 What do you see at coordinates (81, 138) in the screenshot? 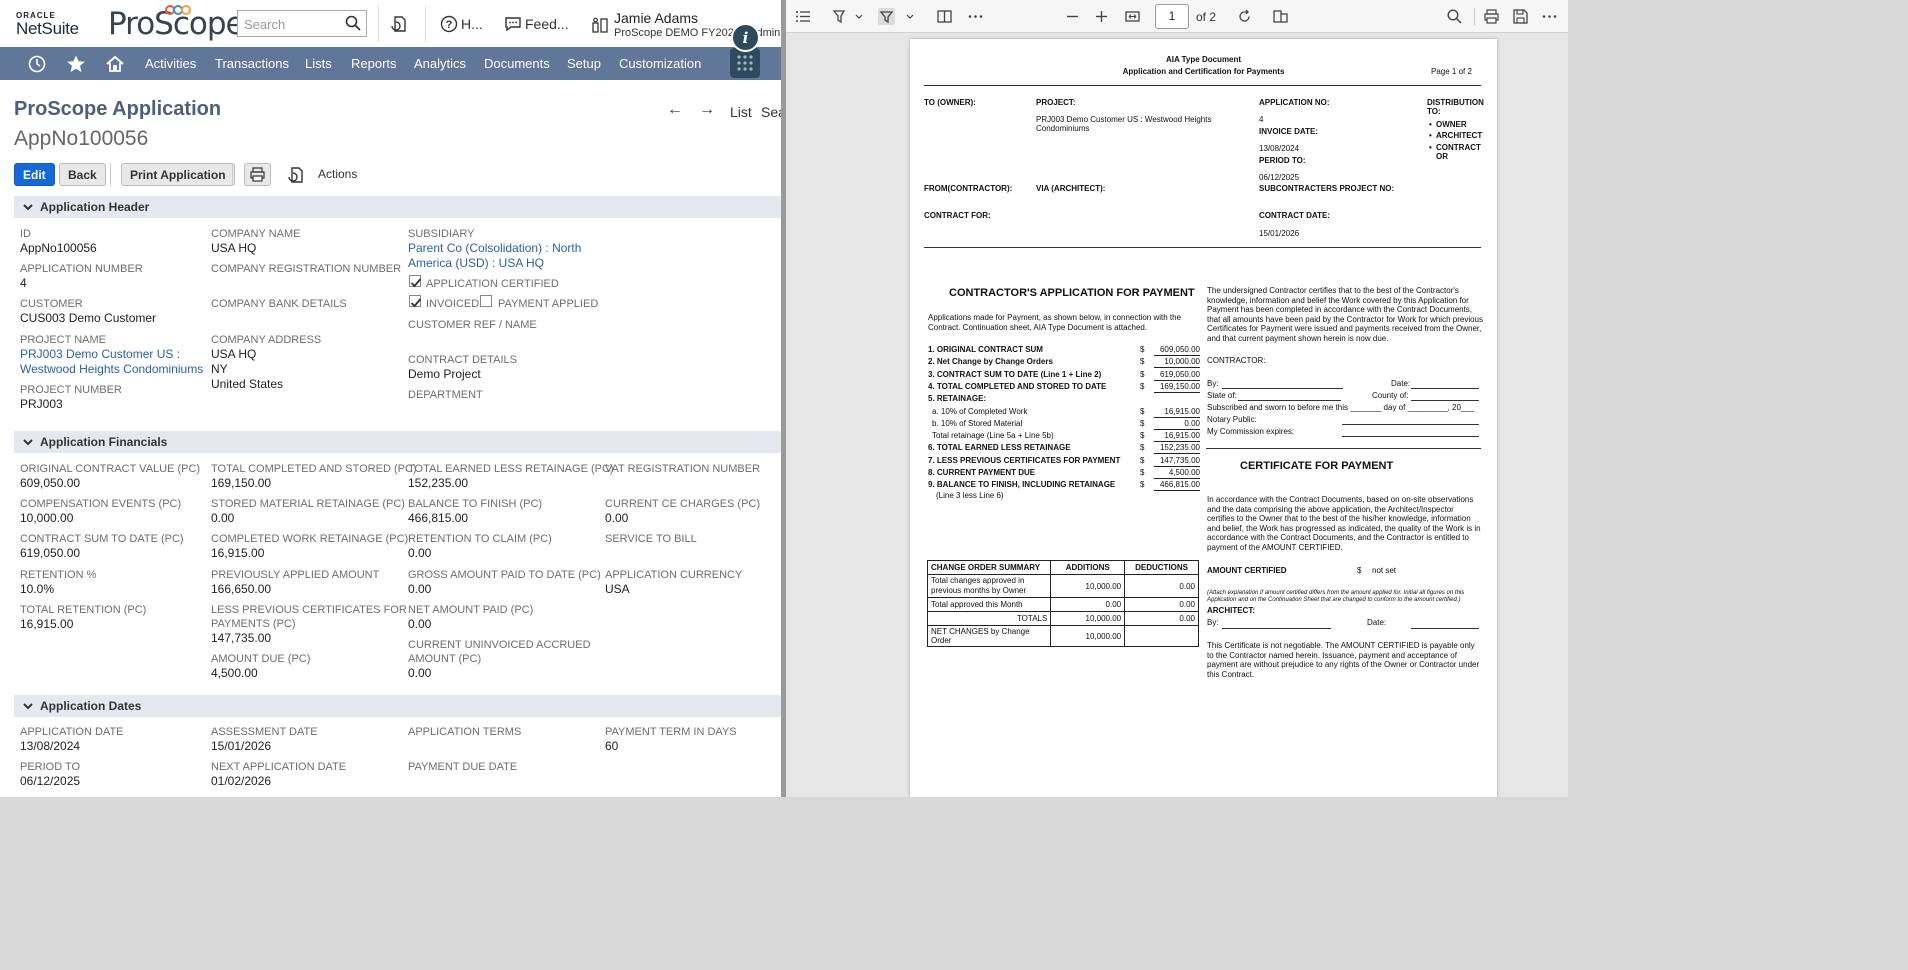
I see `record-name: AppNo100056` at bounding box center [81, 138].